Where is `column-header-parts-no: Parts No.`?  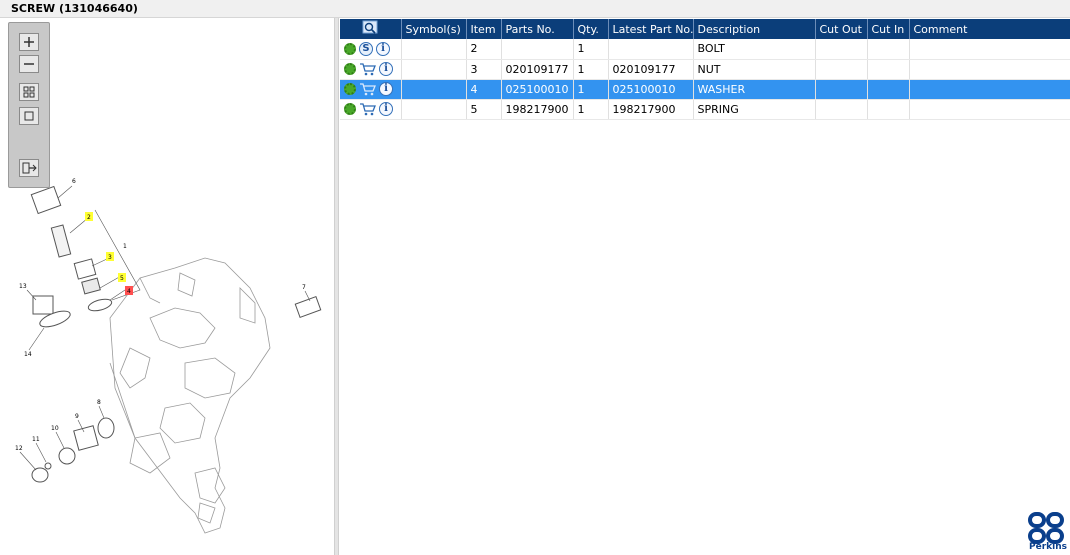
column-header-parts-no: Parts No. is located at coordinates (537, 29).